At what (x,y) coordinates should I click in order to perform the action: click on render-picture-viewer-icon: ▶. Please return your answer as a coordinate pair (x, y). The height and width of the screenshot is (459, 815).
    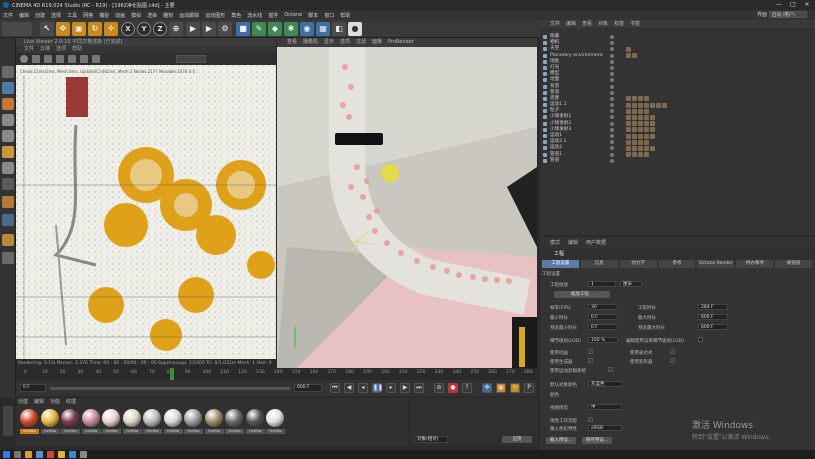
    Looking at the image, I should click on (209, 29).